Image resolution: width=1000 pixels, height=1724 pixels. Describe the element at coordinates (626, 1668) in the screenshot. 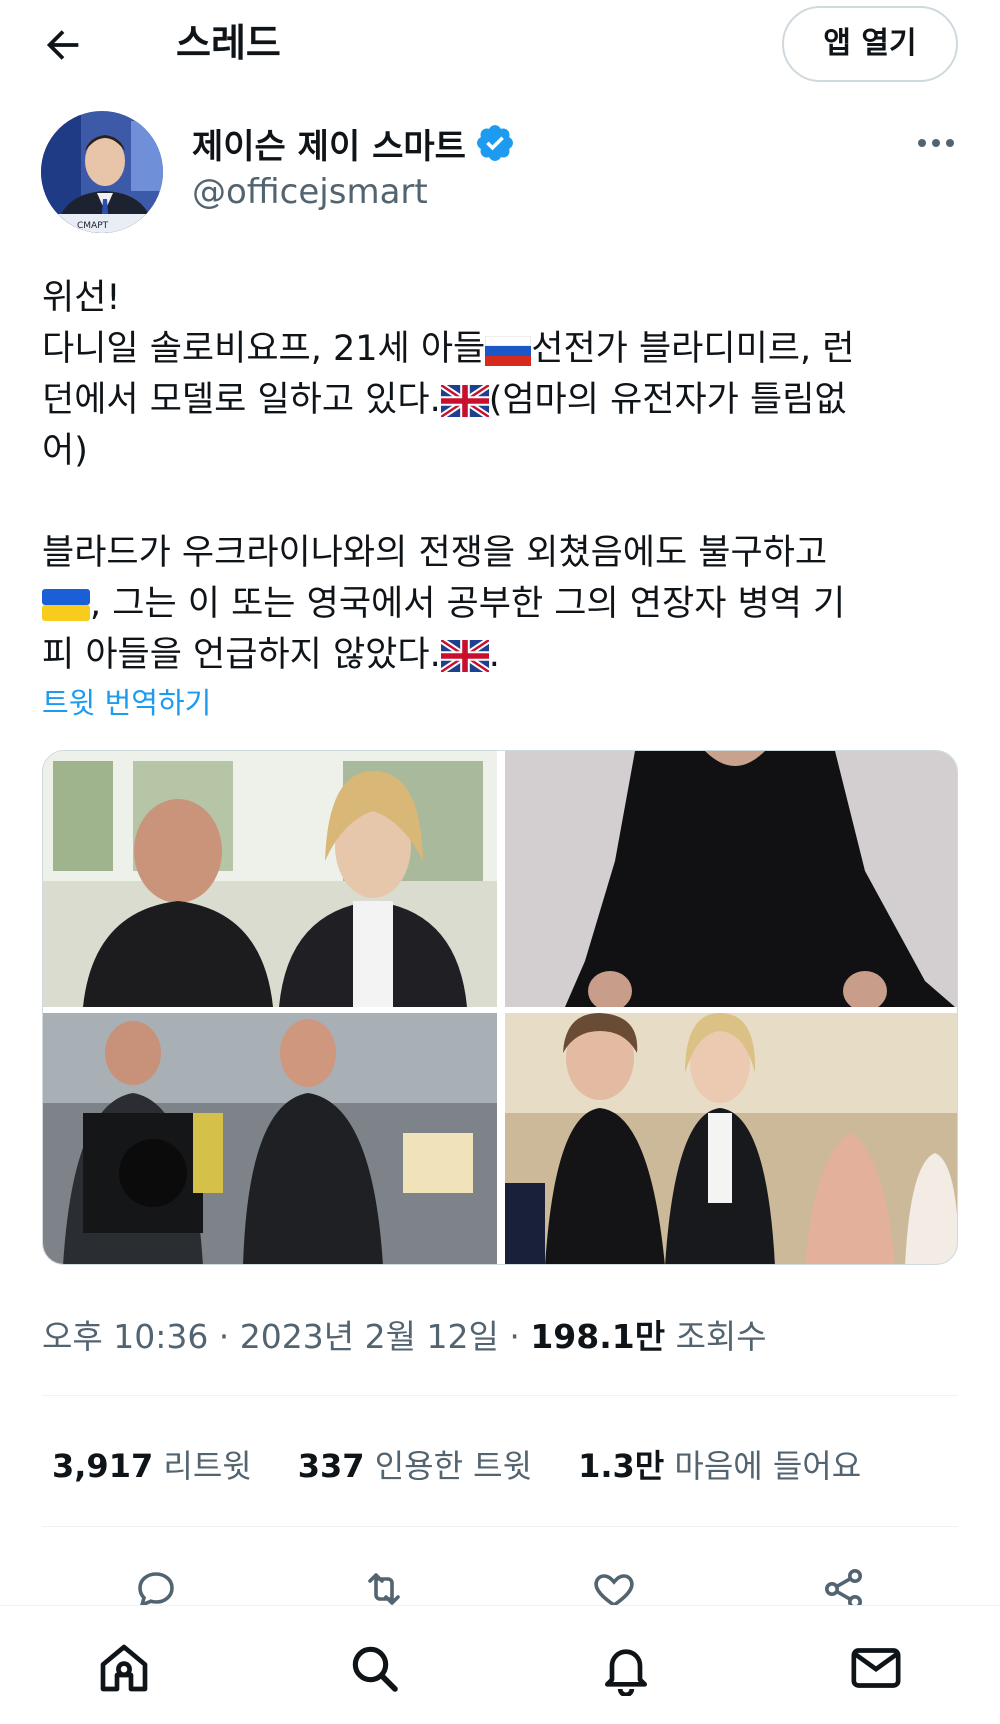

I see `notifications-icon` at that location.